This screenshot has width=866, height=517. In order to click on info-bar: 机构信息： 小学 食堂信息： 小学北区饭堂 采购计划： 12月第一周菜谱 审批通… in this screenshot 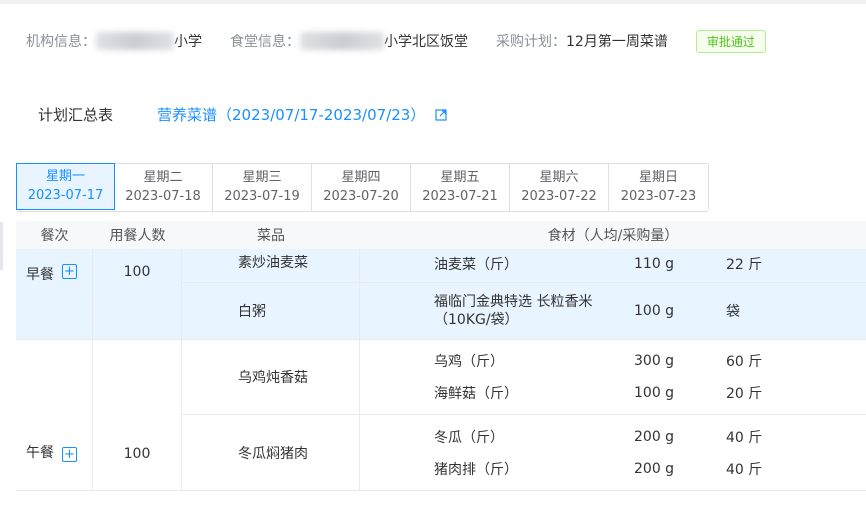, I will do `click(396, 41)`.